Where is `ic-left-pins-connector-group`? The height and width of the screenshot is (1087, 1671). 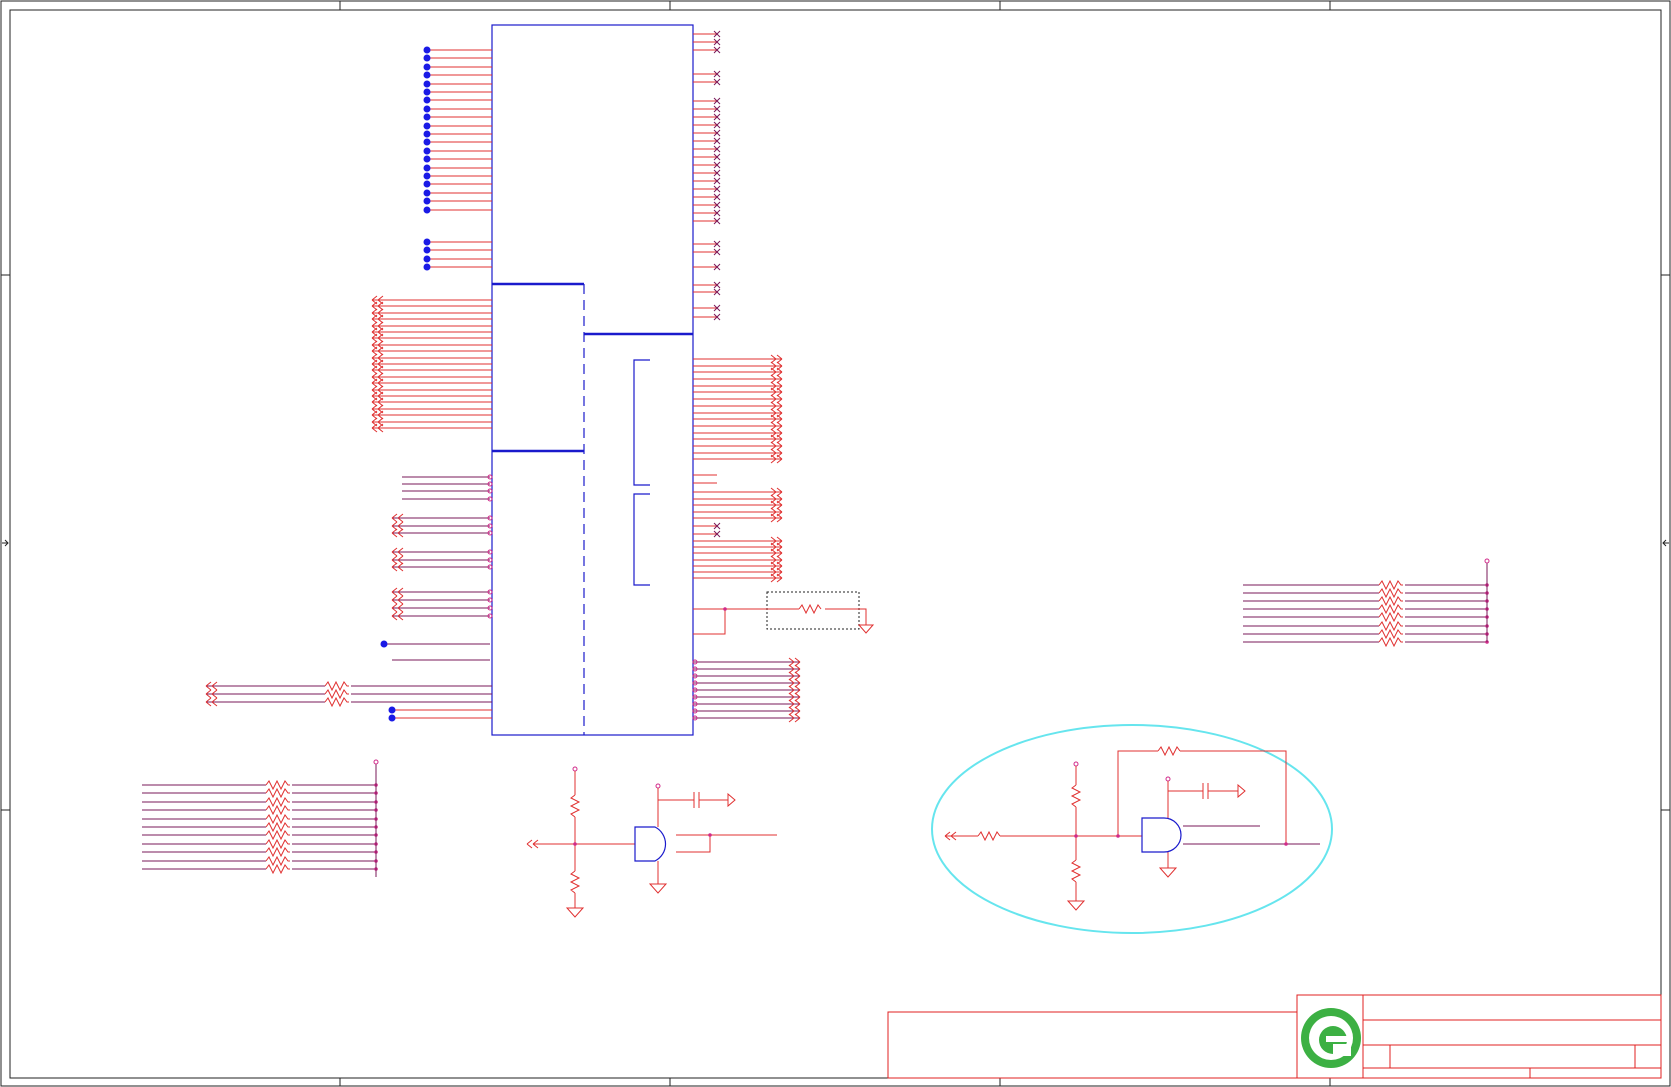
ic-left-pins-connector-group is located at coordinates (431, 364).